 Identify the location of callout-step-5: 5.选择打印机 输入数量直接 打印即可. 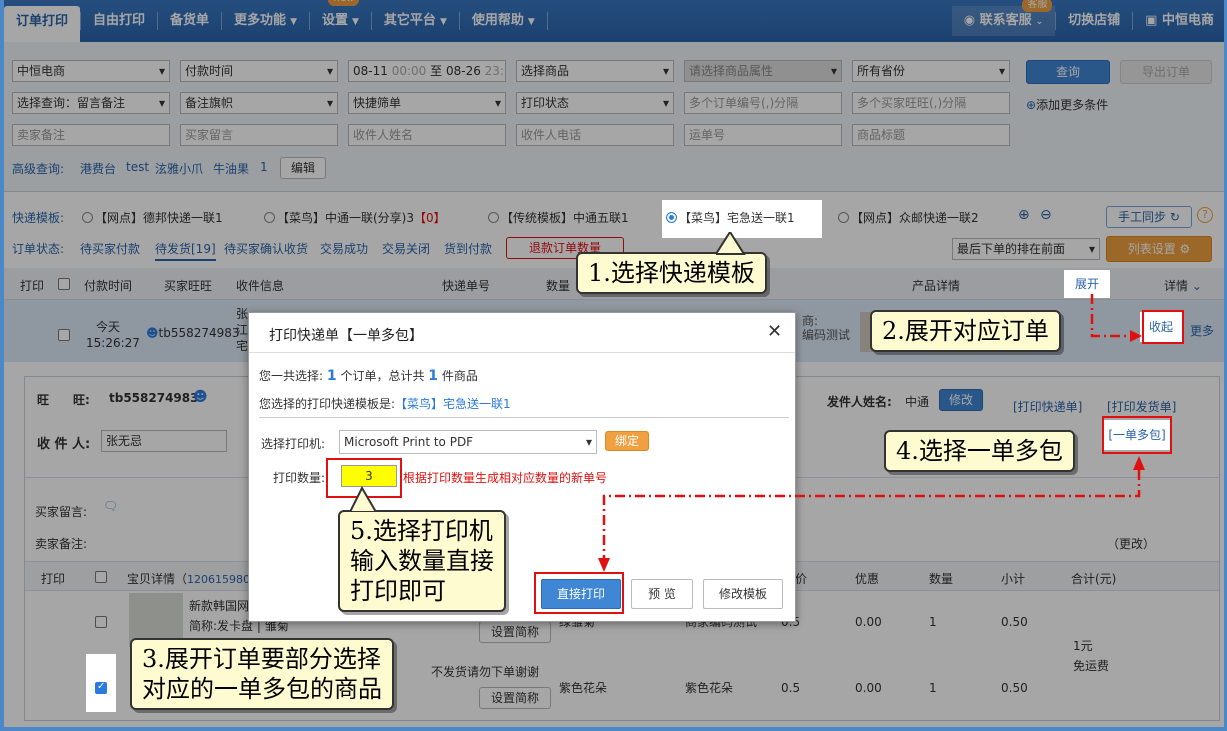
(422, 561).